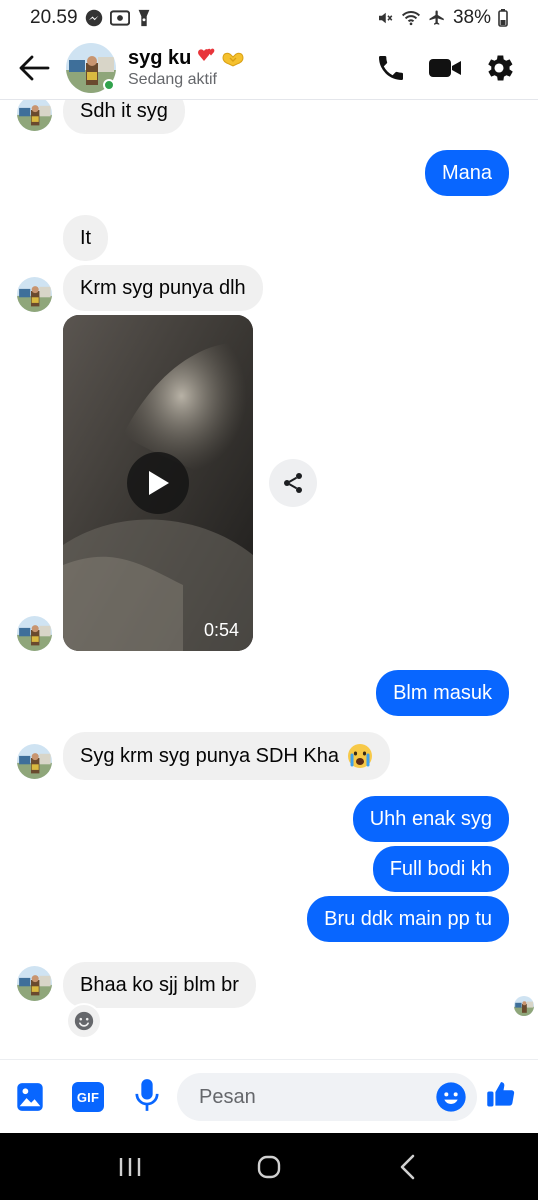  I want to click on contact-info: syg ku Sedang aktif, so click(186, 67).